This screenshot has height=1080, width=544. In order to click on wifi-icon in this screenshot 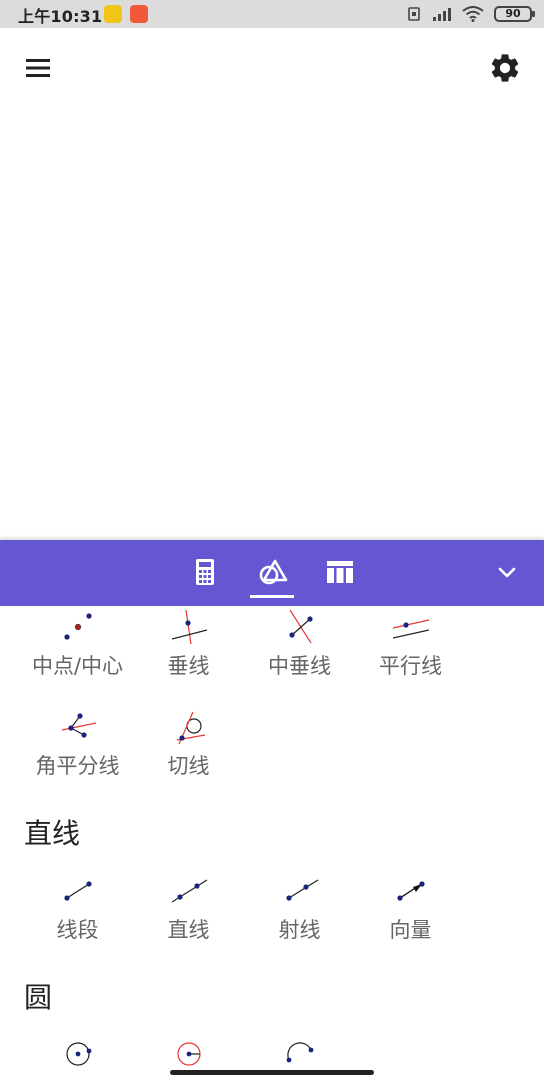, I will do `click(473, 14)`.